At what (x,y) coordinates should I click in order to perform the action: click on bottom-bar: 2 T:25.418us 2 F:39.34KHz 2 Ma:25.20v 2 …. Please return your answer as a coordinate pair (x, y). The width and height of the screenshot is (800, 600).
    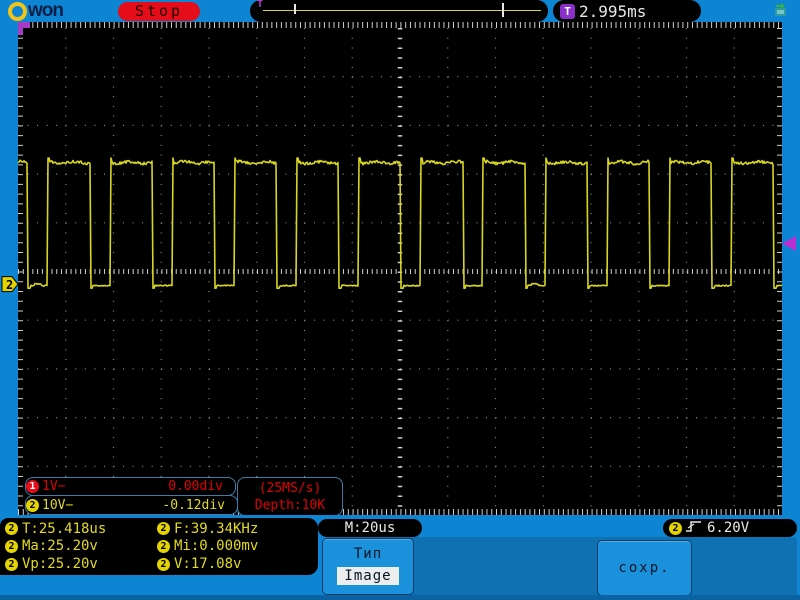
    Looking at the image, I should click on (400, 557).